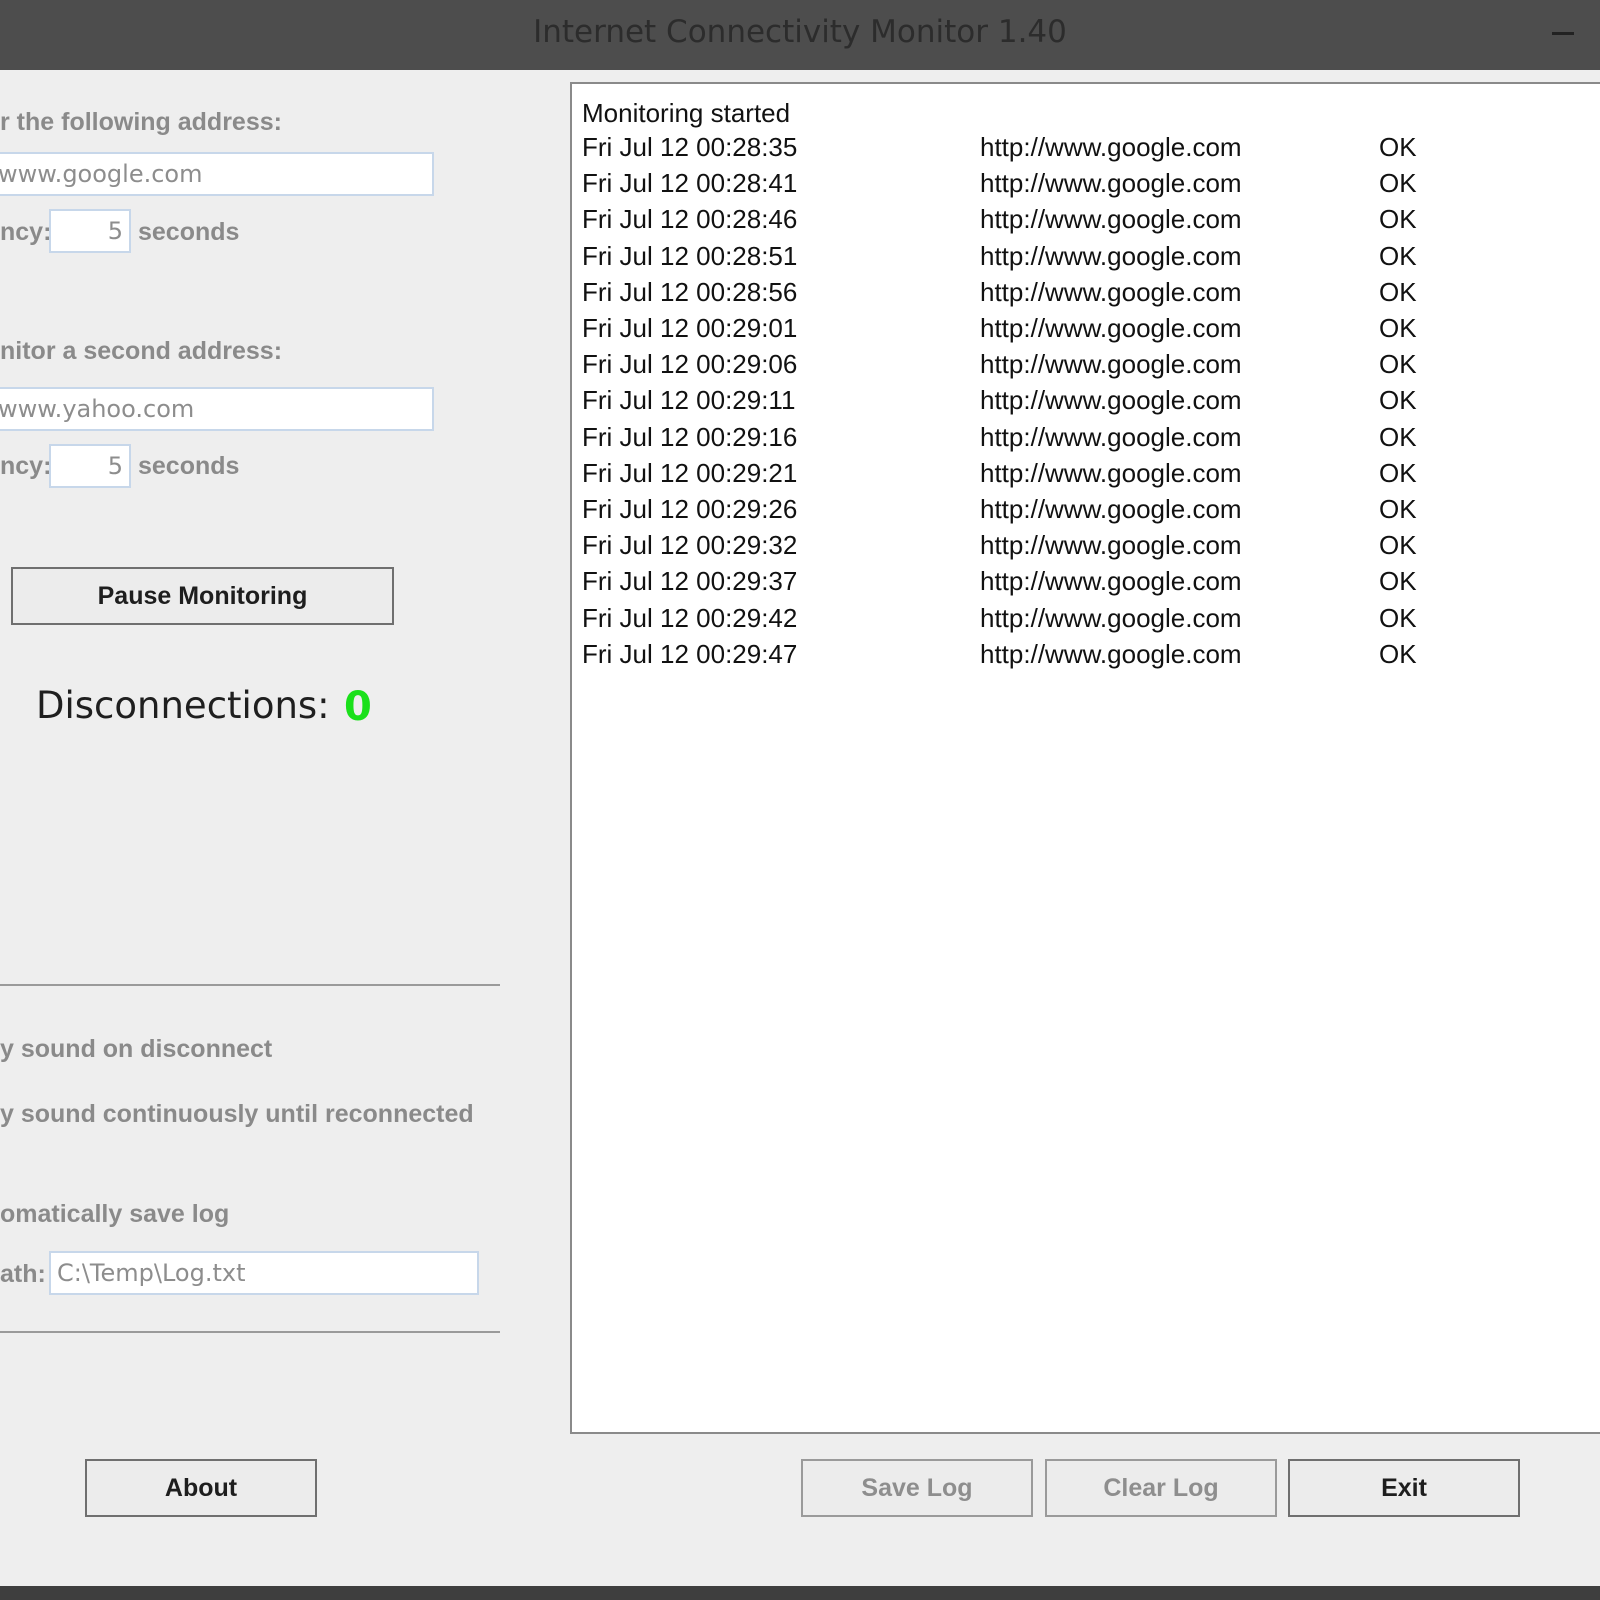 The image size is (1600, 1600). Describe the element at coordinates (141, 122) in the screenshot. I see `primary-address-label: r the following address:` at that location.